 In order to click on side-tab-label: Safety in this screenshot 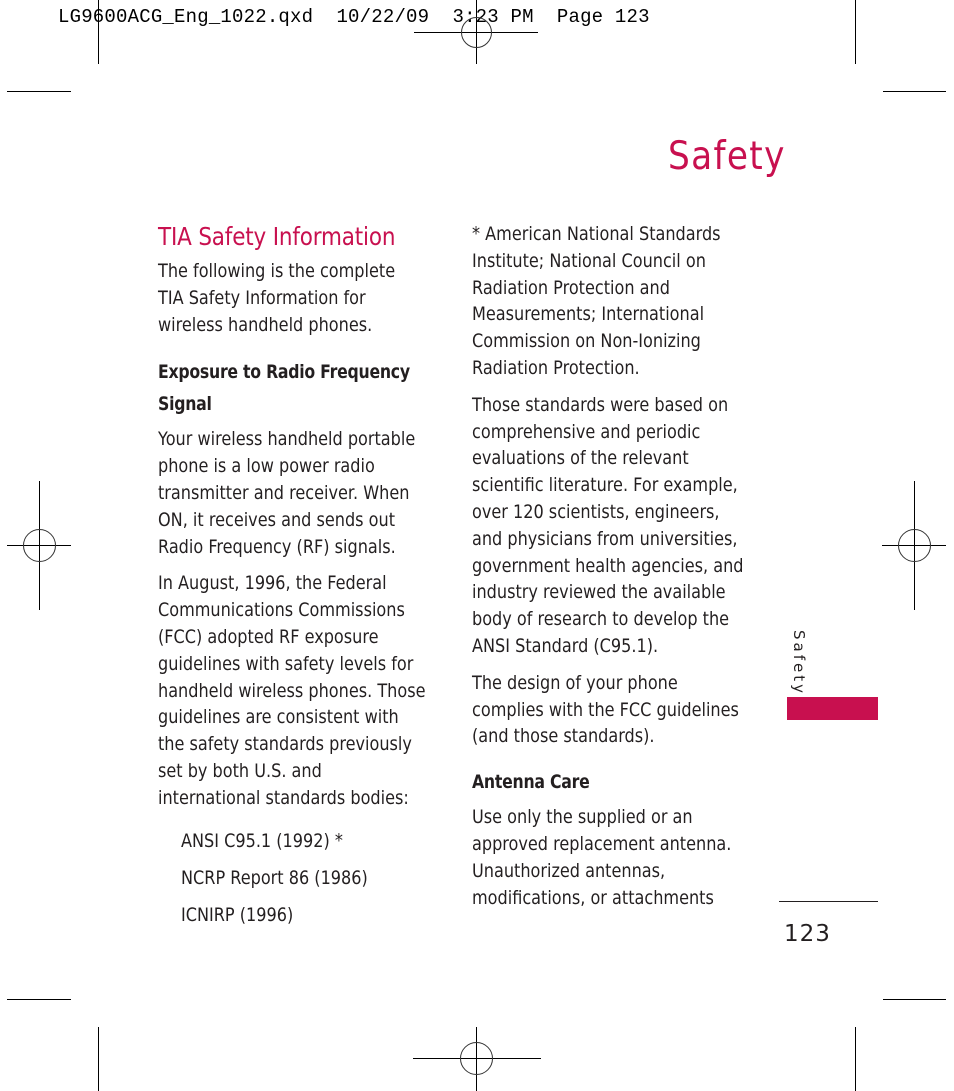, I will do `click(799, 663)`.